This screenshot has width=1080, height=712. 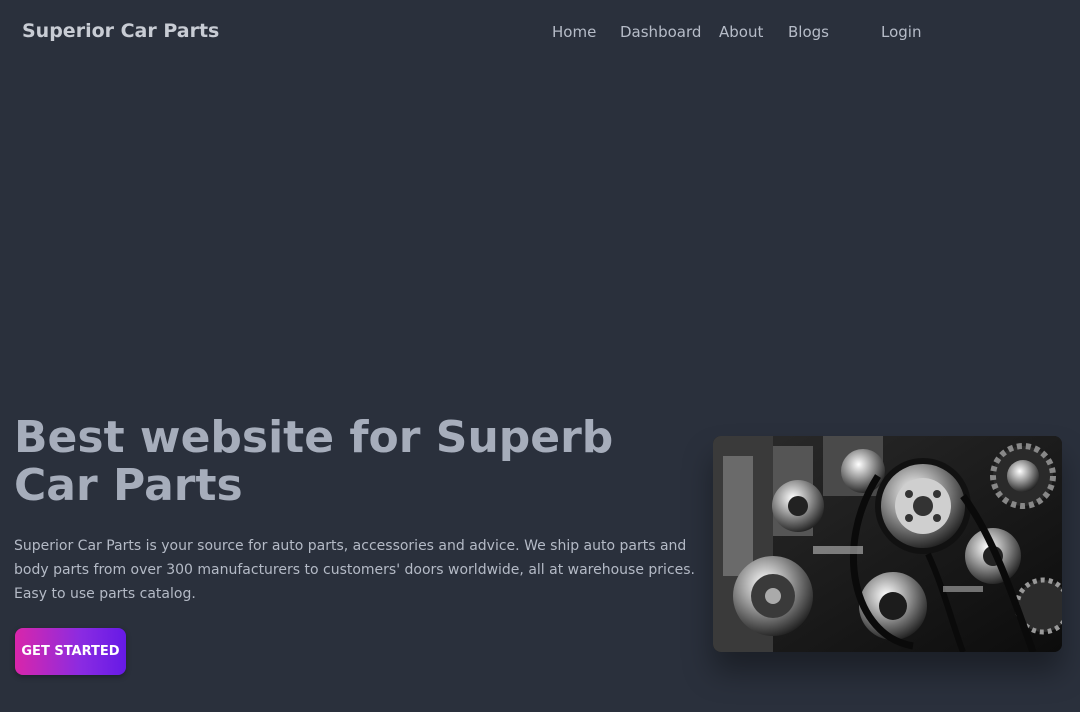 What do you see at coordinates (808, 32) in the screenshot?
I see `nav-link-blogs: Blogs` at bounding box center [808, 32].